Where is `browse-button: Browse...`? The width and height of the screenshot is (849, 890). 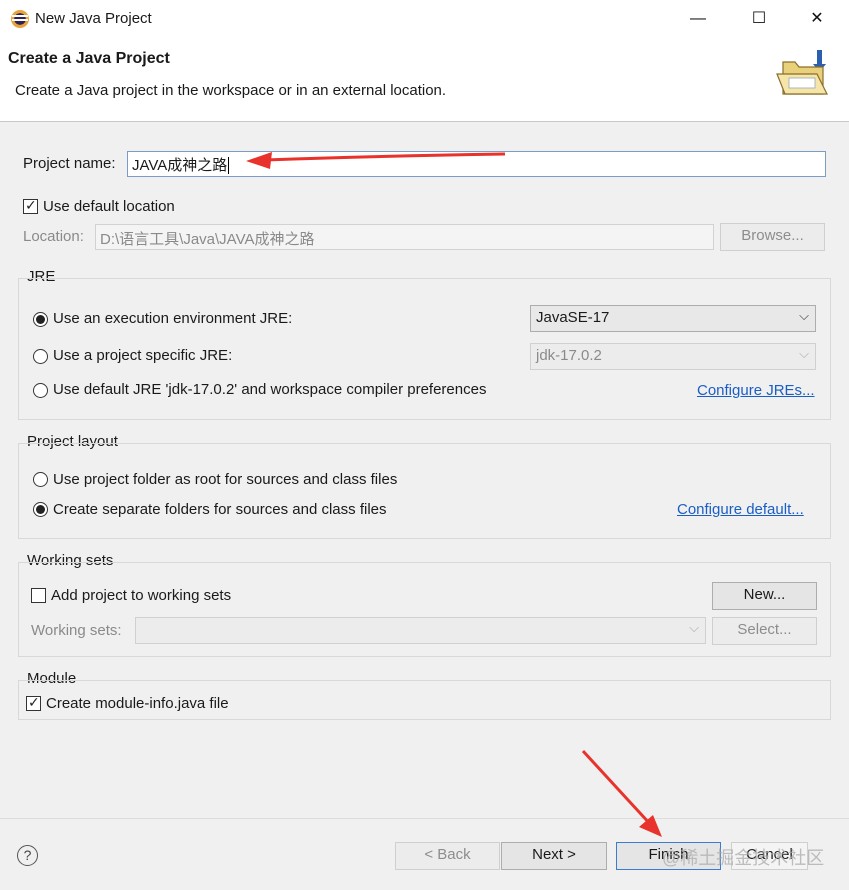
browse-button: Browse... is located at coordinates (772, 237).